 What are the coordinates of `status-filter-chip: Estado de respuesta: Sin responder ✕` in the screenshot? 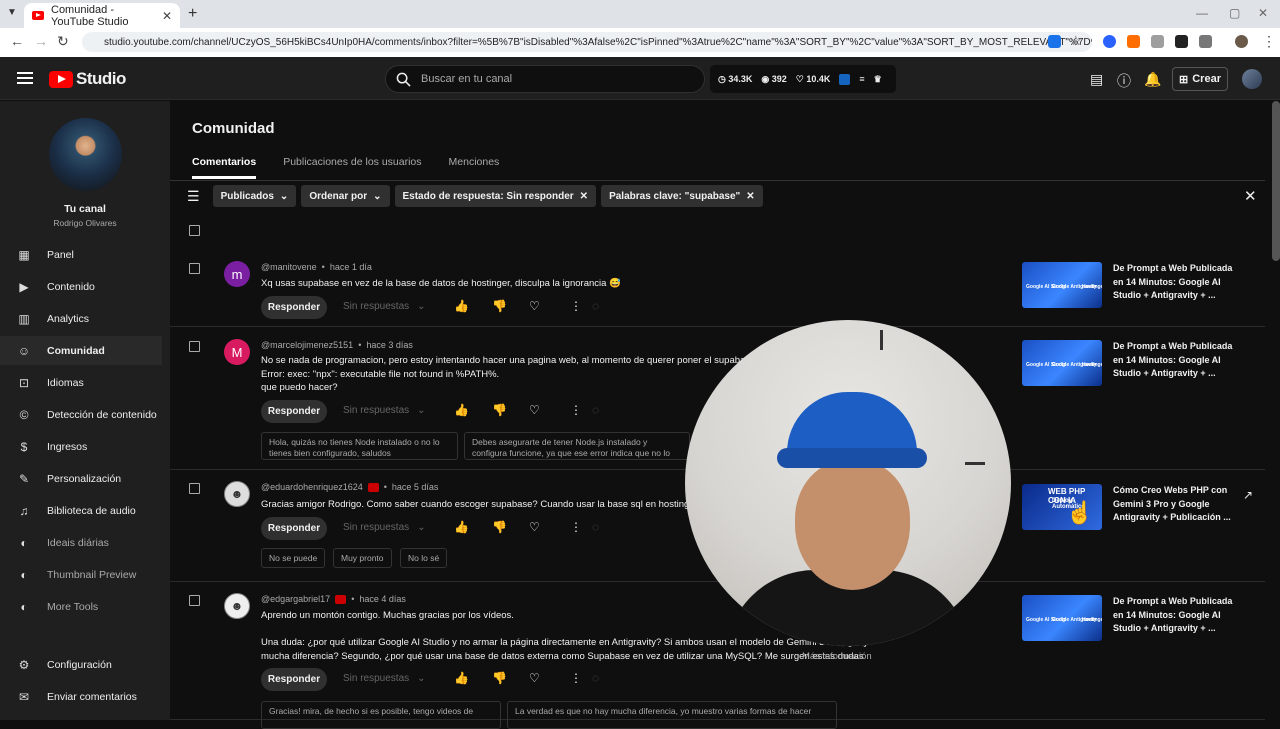 It's located at (495, 196).